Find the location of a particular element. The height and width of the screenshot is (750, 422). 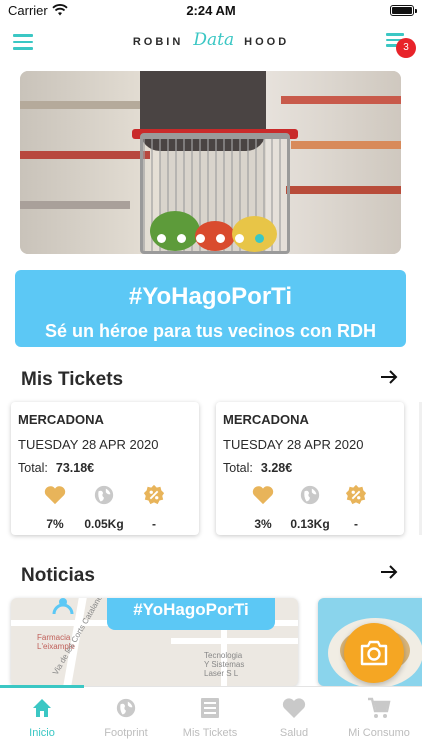

tab-footprint: Footprint is located at coordinates (126, 718).